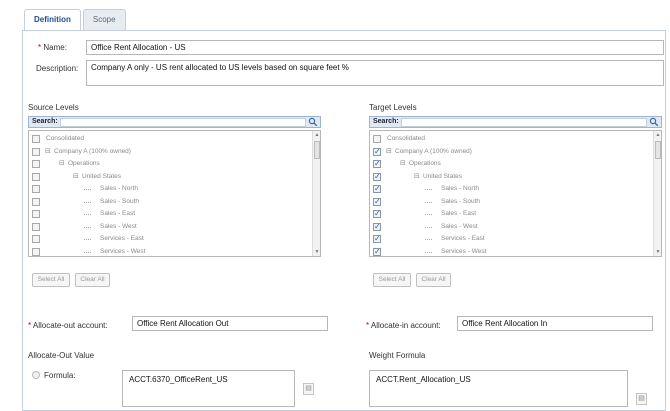 The height and width of the screenshot is (411, 670). What do you see at coordinates (57, 68) in the screenshot?
I see `description-label: Description:` at bounding box center [57, 68].